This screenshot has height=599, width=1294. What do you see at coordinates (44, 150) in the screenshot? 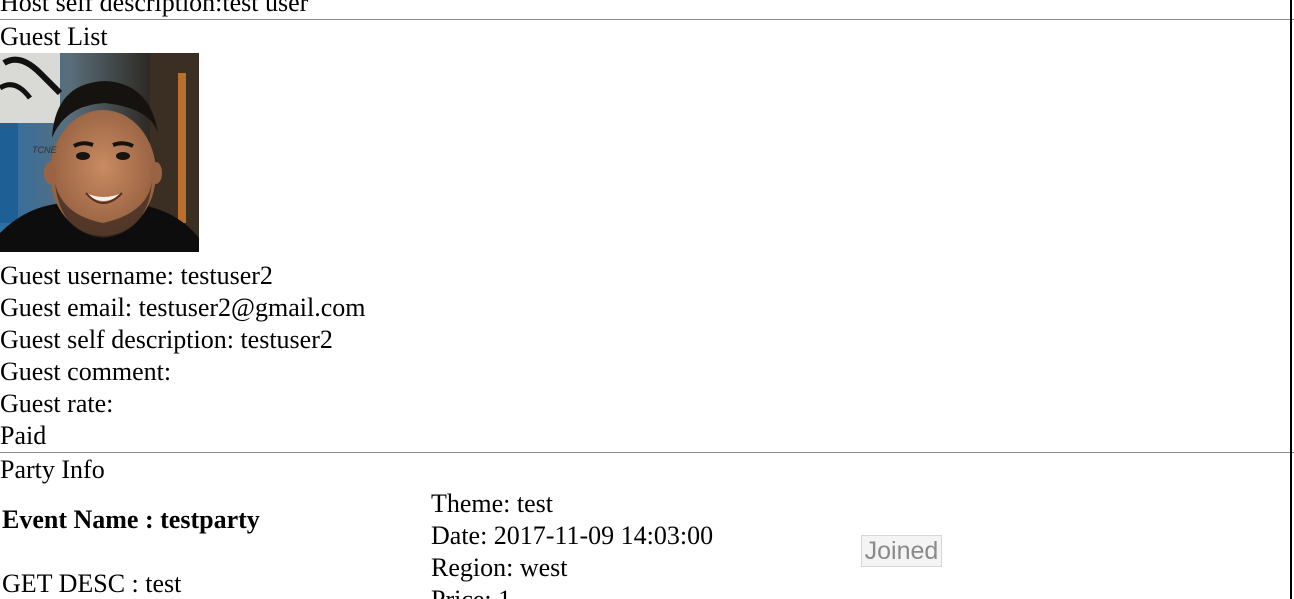
I see `svg-text: TCNE` at bounding box center [44, 150].